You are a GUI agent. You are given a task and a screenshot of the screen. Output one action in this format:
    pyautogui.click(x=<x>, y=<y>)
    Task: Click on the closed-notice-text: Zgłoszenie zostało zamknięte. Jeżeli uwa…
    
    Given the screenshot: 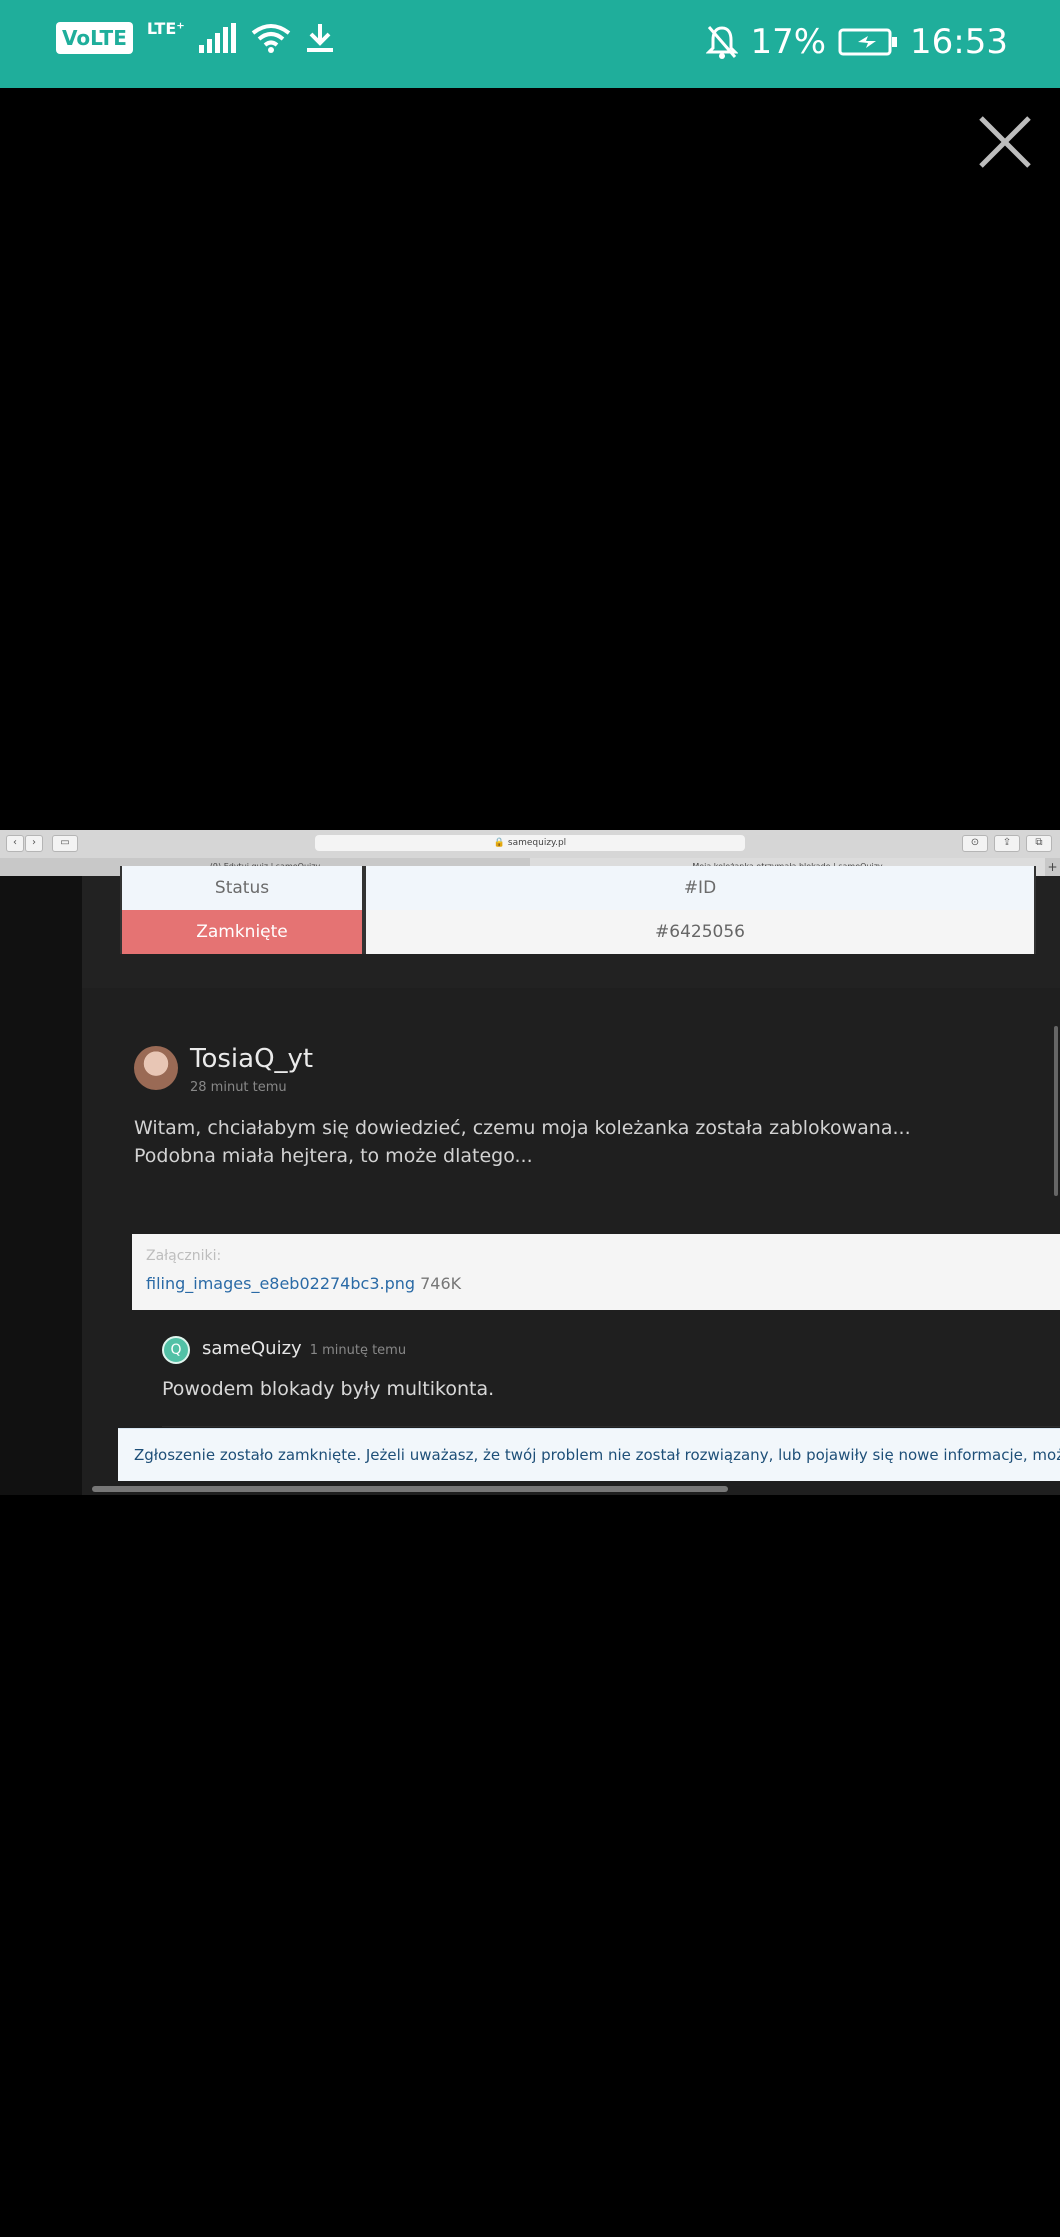 What is the action you would take?
    pyautogui.click(x=597, y=1455)
    